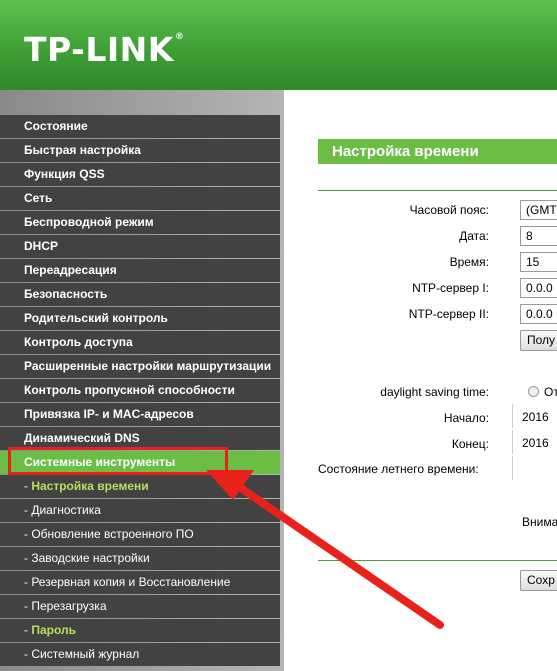 This screenshot has height=671, width=557. Describe the element at coordinates (538, 580) in the screenshot. I see `save-button: Сохр` at that location.